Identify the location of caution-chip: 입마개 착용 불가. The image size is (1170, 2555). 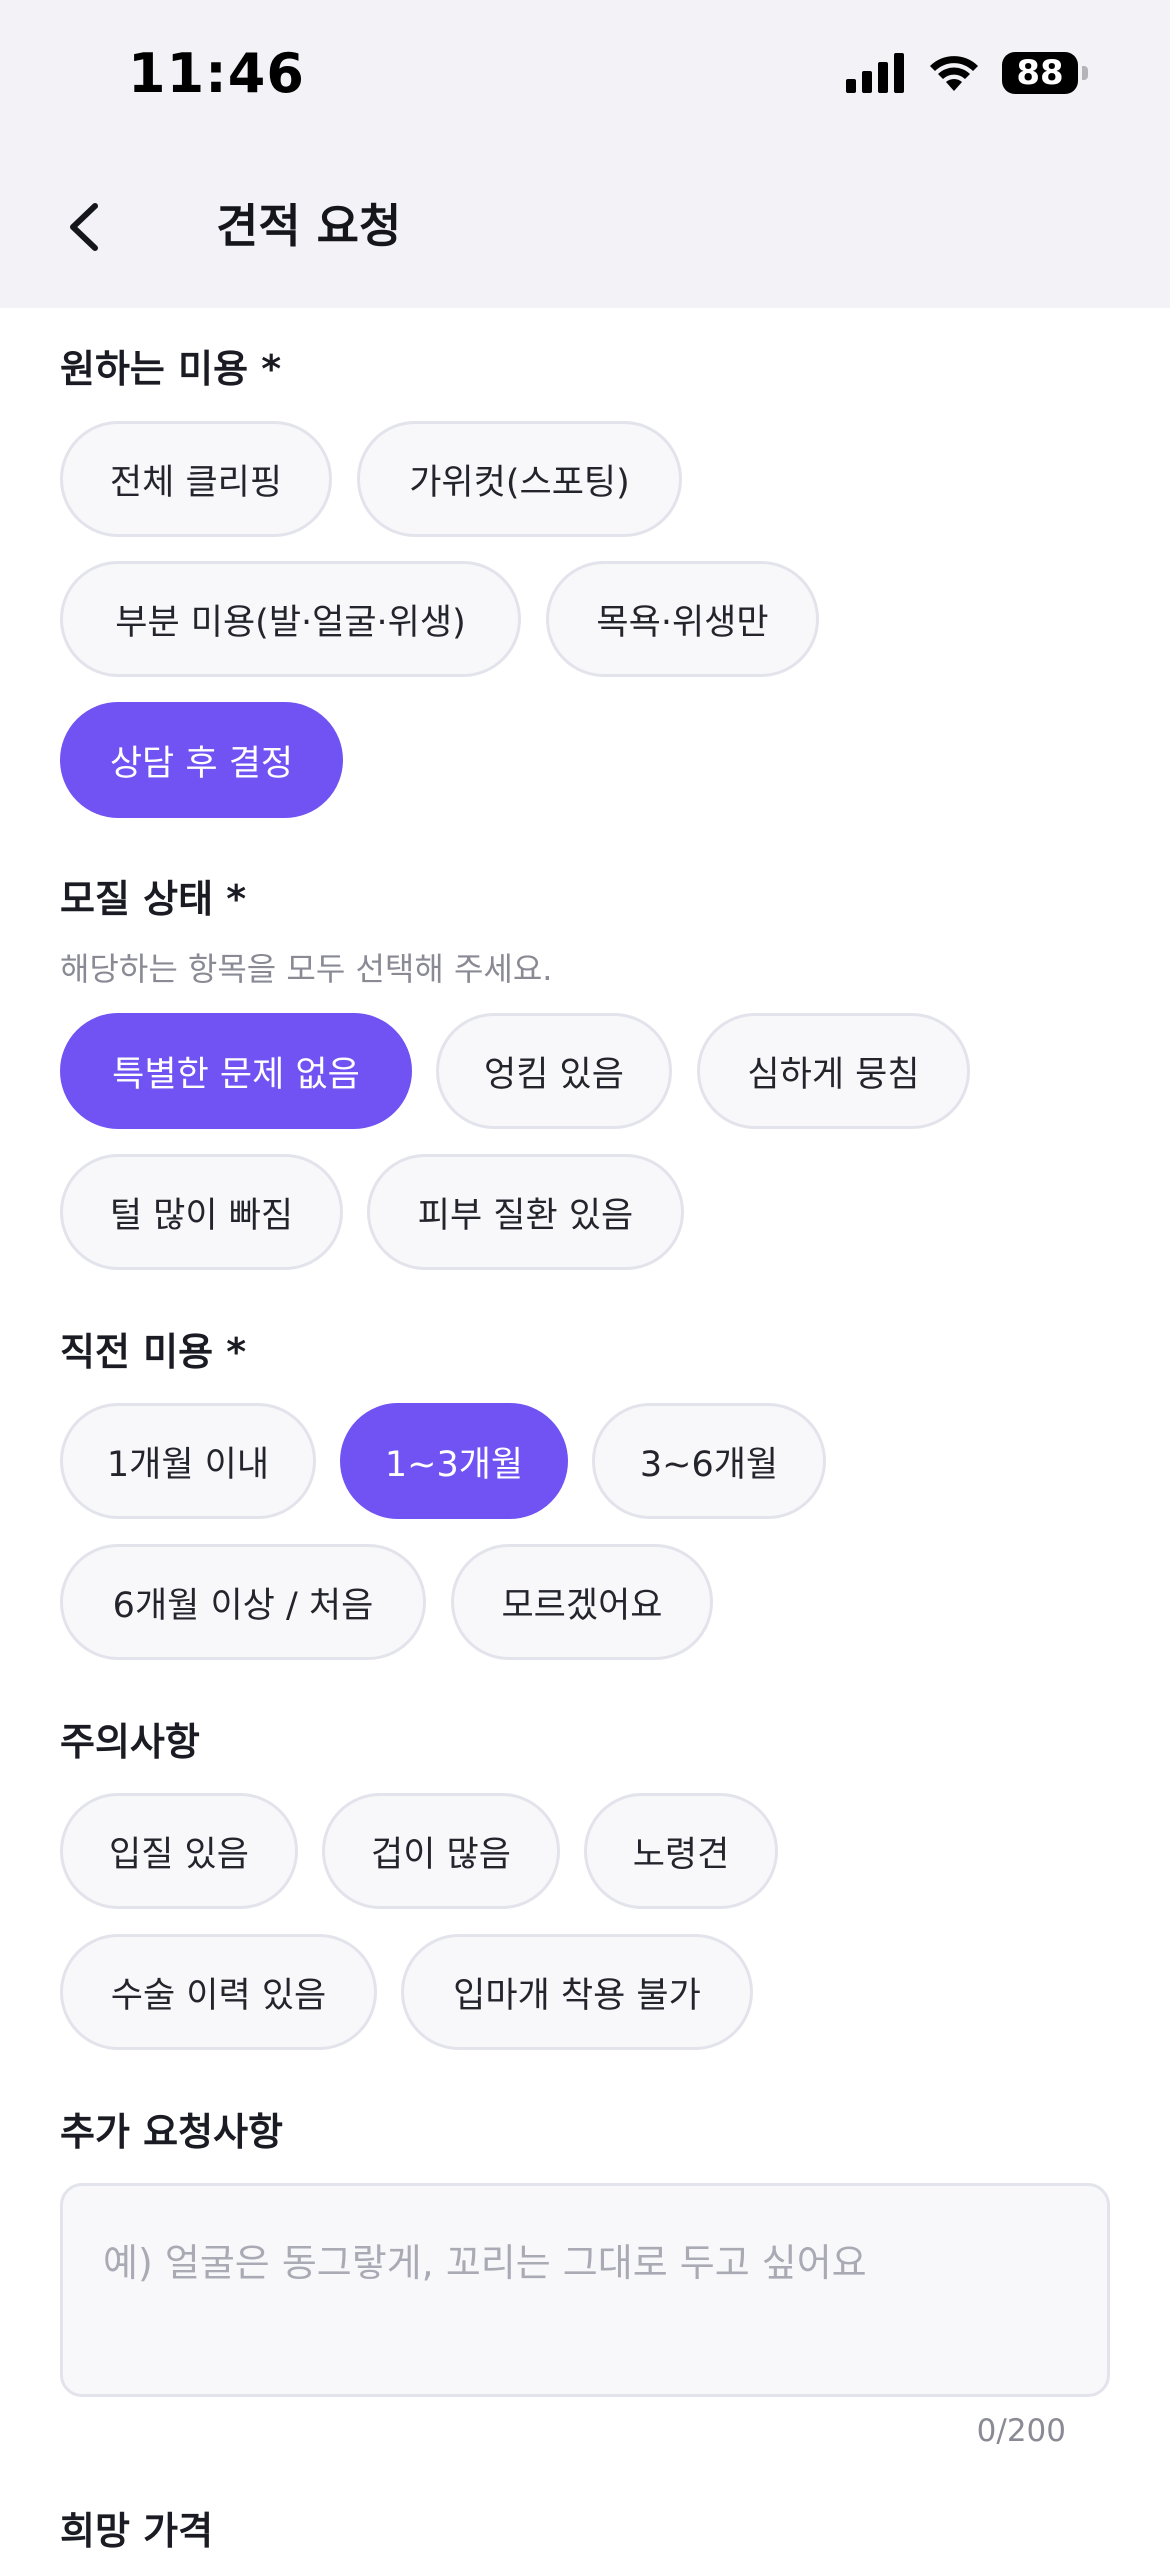
(577, 1992).